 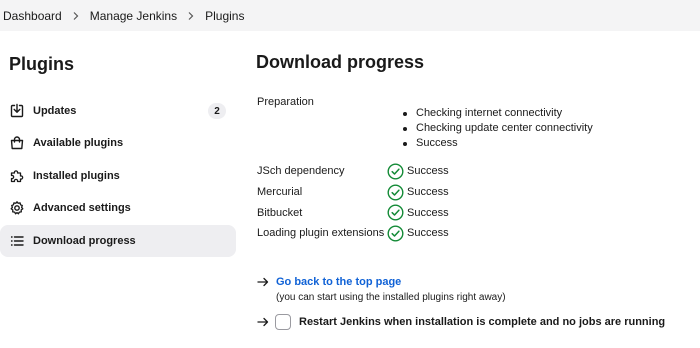 What do you see at coordinates (217, 111) in the screenshot?
I see `updates-count-badge: 2` at bounding box center [217, 111].